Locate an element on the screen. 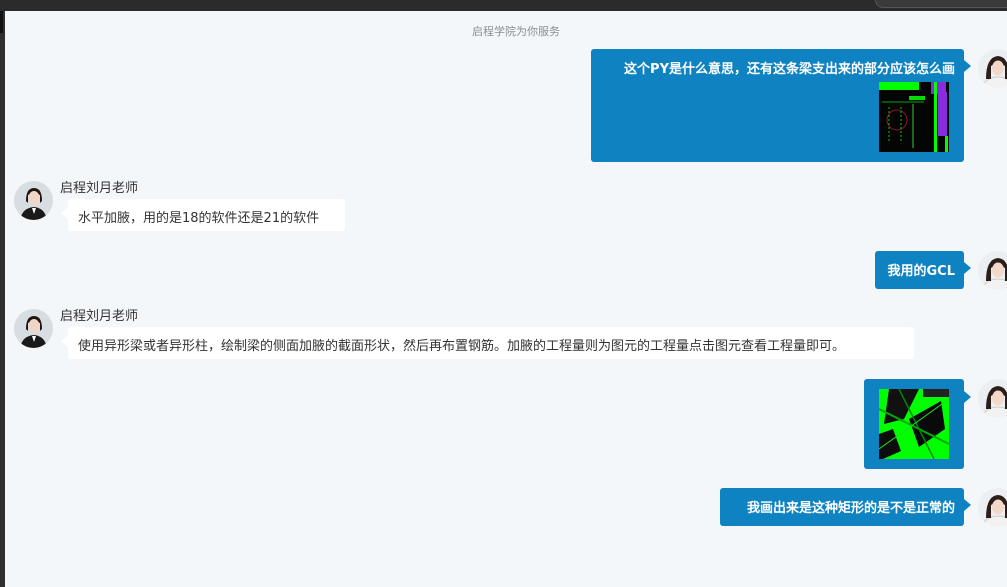  service-note: 启程学院为你服务 is located at coordinates (516, 31).